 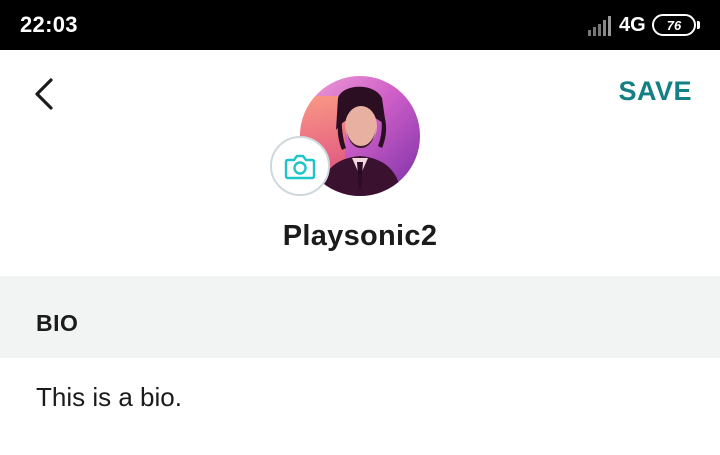 I want to click on battery-icon: 76, so click(x=676, y=25).